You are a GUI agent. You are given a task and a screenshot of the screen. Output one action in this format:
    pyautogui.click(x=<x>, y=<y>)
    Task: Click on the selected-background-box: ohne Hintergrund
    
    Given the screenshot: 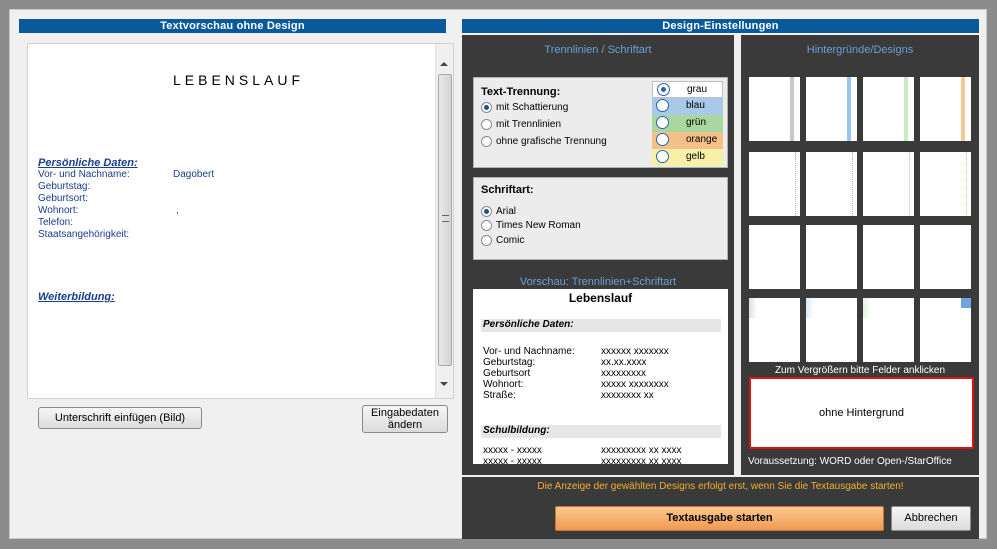 What is the action you would take?
    pyautogui.click(x=861, y=413)
    